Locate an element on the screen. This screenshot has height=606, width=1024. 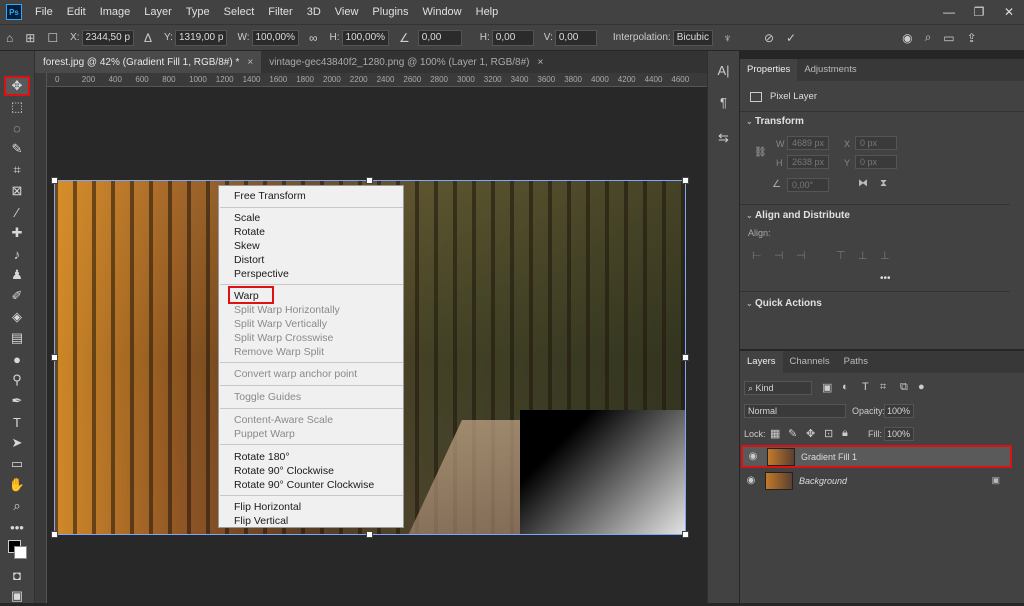
angle-input: 0,00 is located at coordinates (439, 37).